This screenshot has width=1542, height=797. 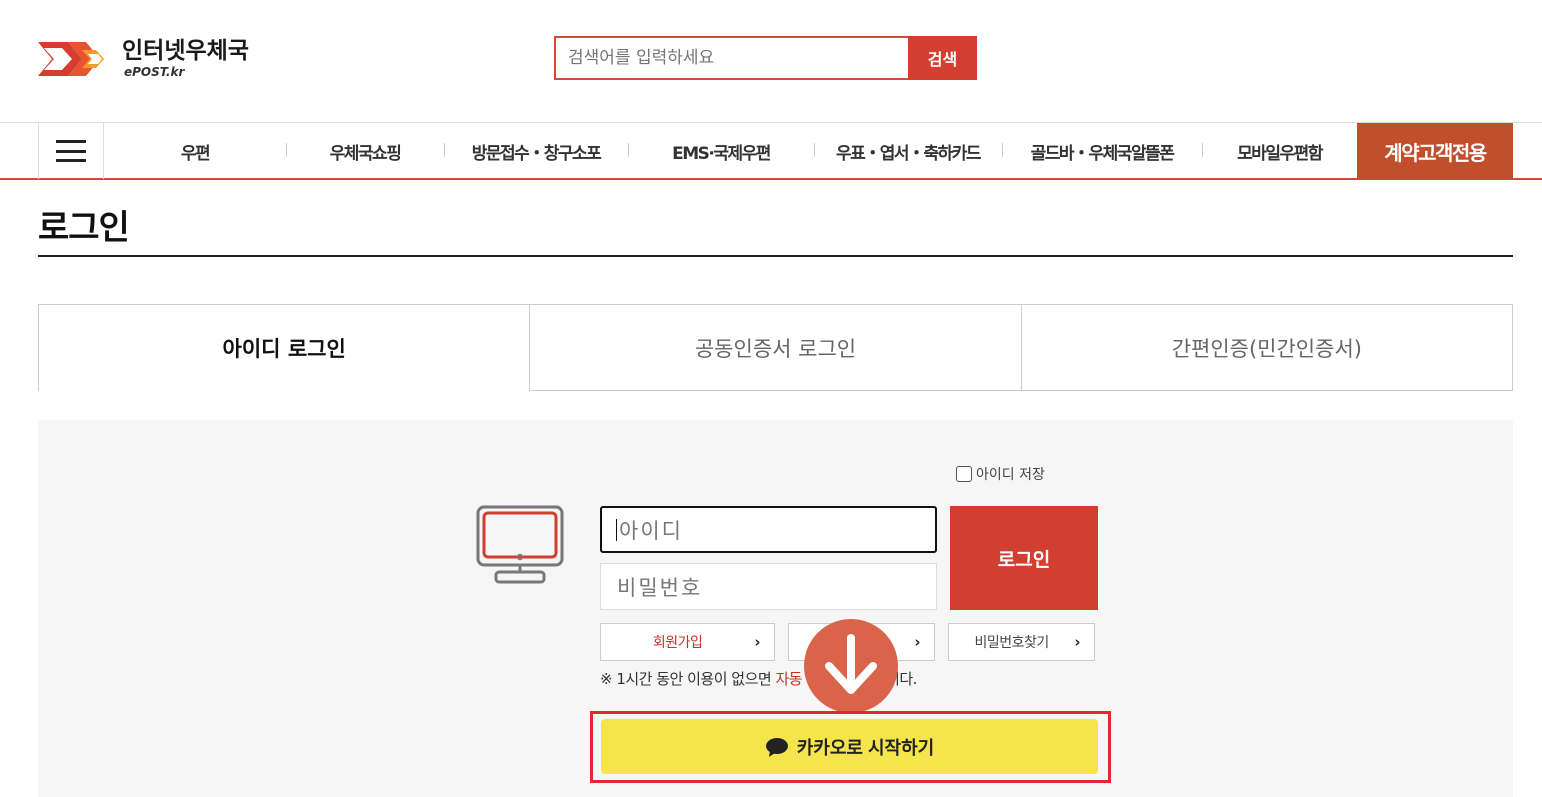 I want to click on monitor-icon, so click(x=520, y=544).